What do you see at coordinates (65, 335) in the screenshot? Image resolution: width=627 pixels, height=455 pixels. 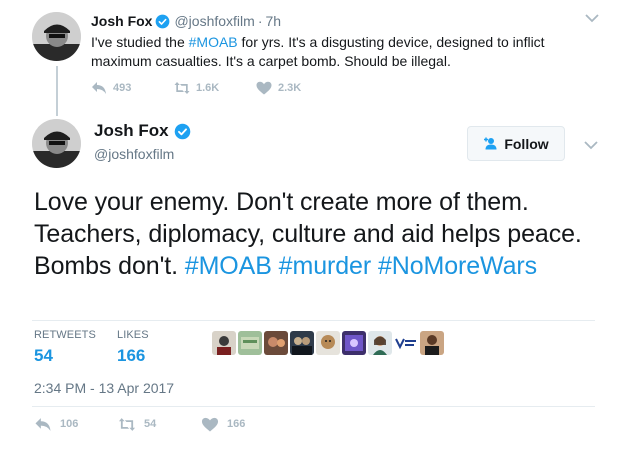 I see `retweets-label: RETWEETS` at bounding box center [65, 335].